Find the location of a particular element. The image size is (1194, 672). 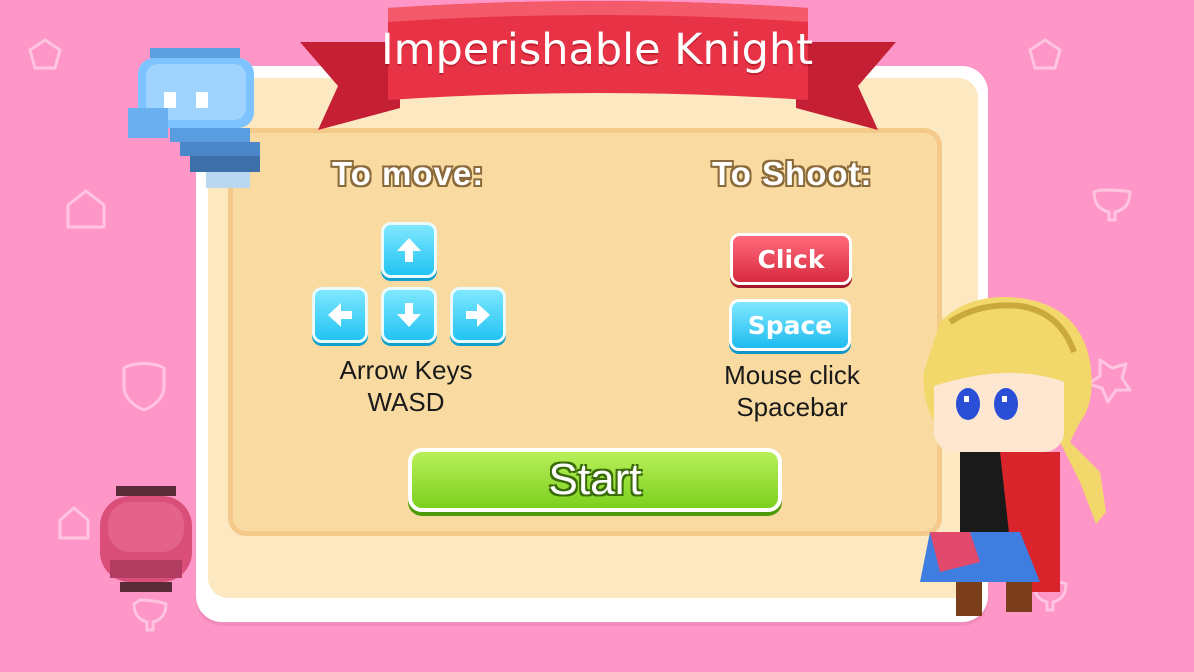

move-caption: Arrow Keys WASD is located at coordinates (406, 386).